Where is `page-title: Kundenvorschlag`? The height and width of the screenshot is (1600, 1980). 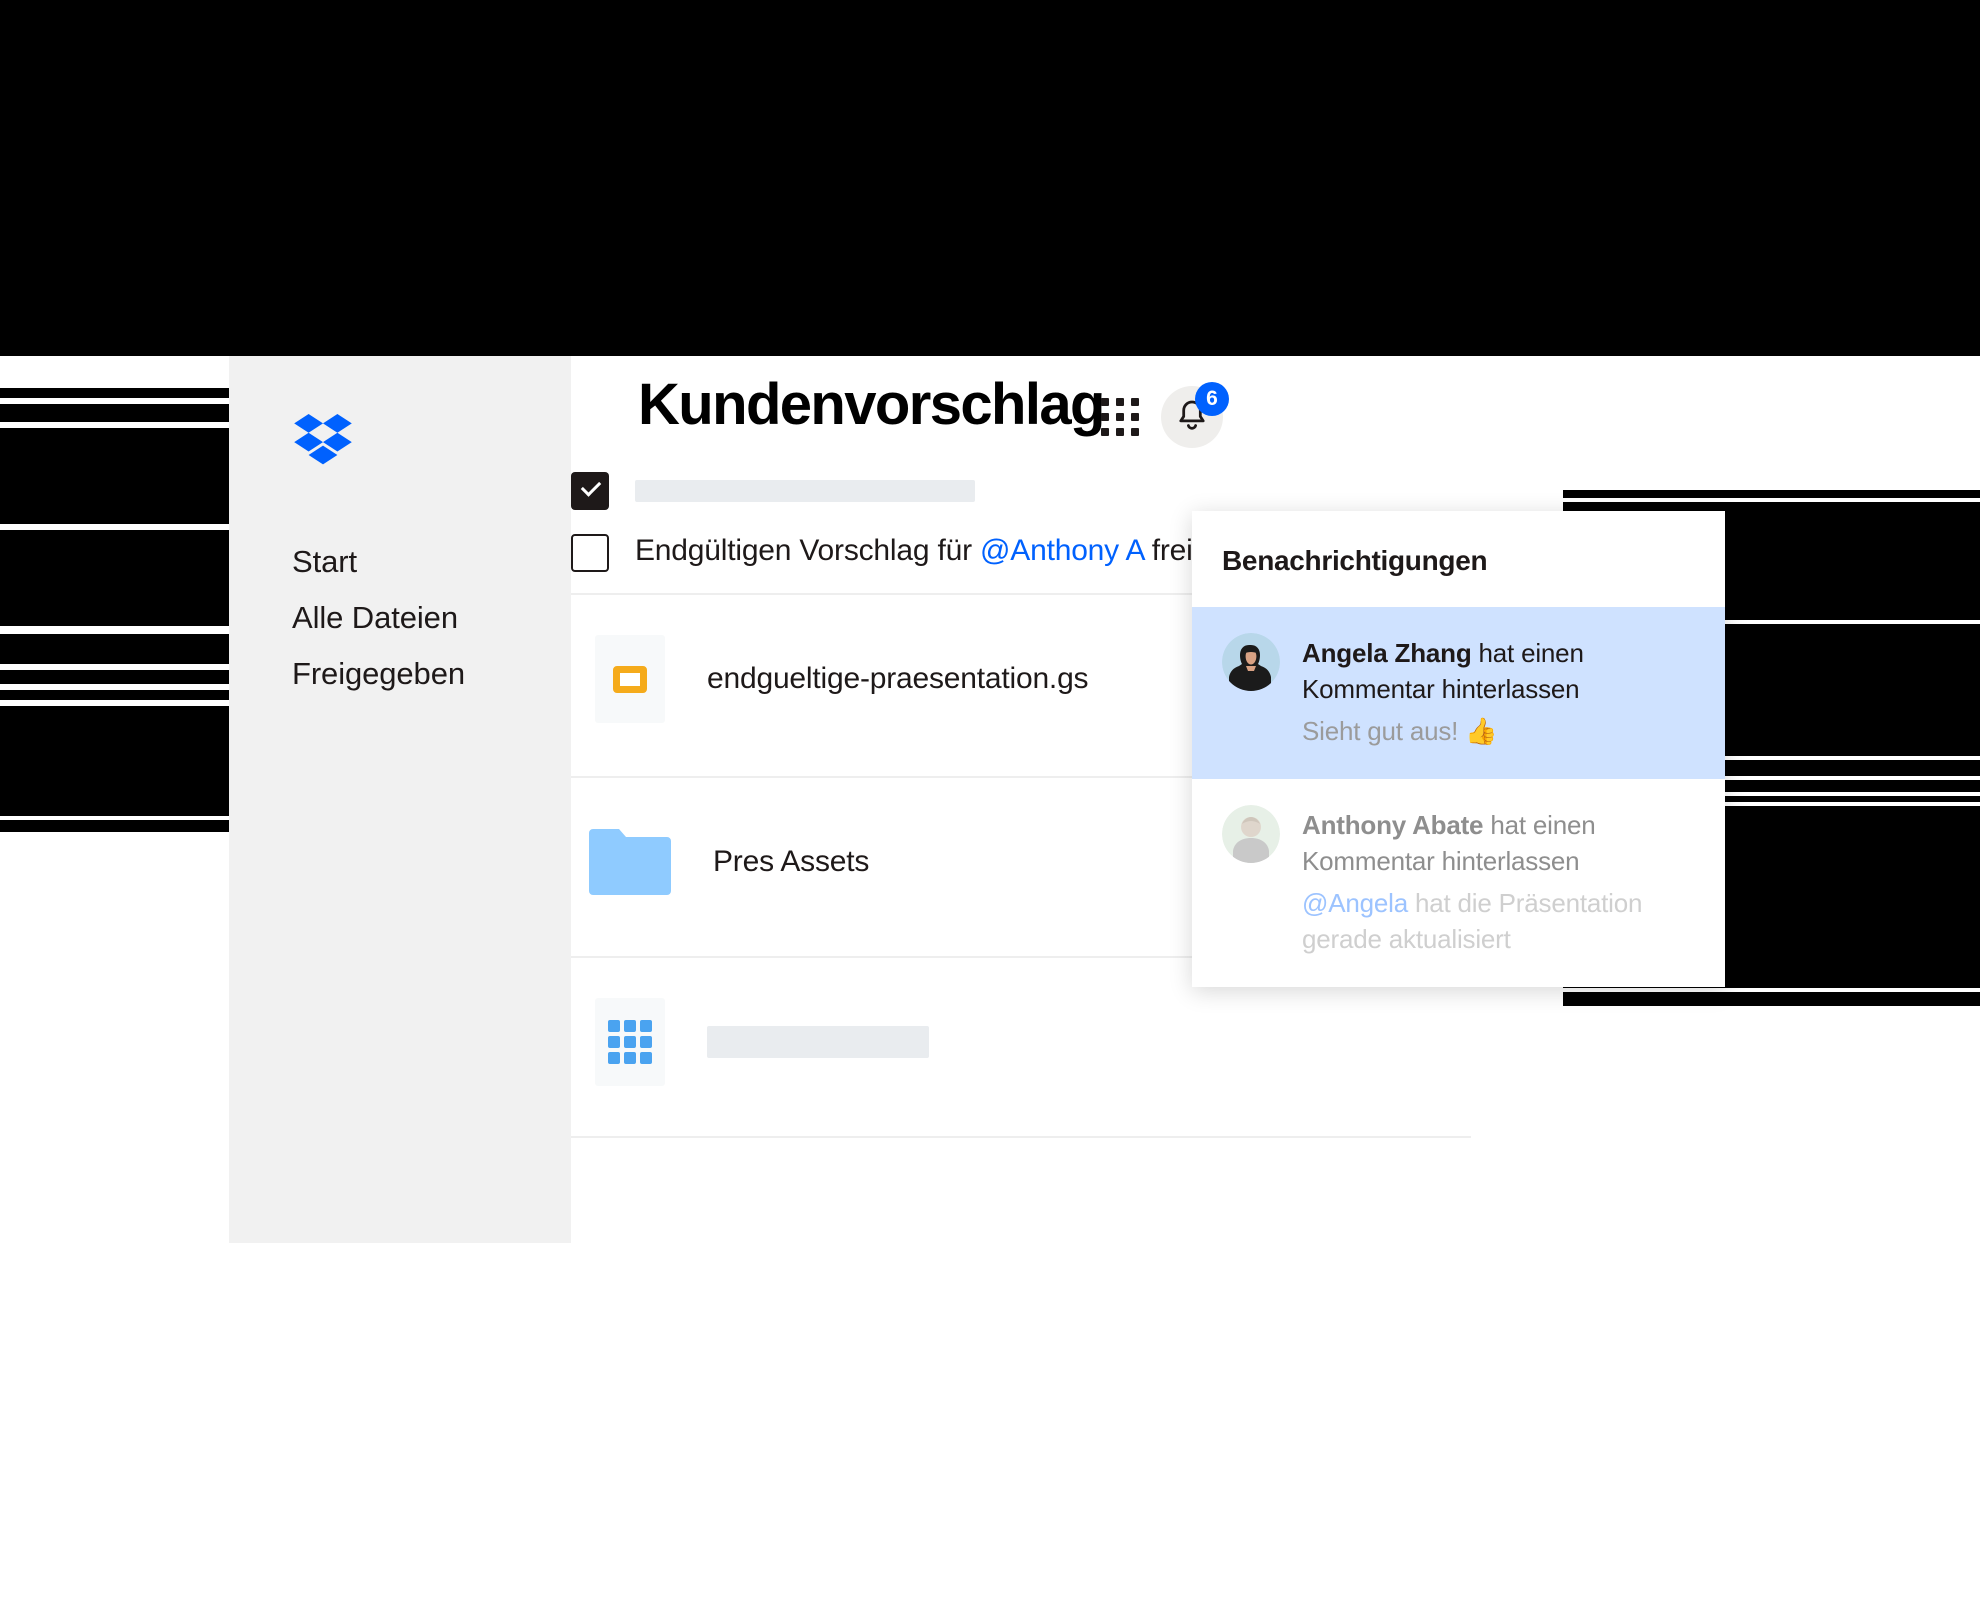 page-title: Kundenvorschlag is located at coordinates (871, 404).